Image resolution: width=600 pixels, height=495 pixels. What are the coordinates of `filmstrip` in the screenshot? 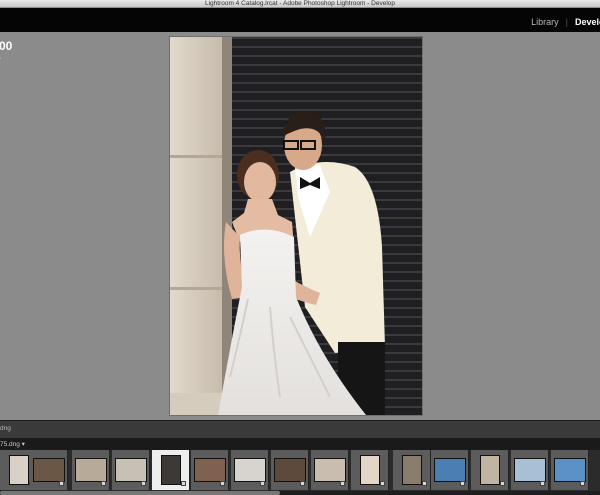 It's located at (300, 472).